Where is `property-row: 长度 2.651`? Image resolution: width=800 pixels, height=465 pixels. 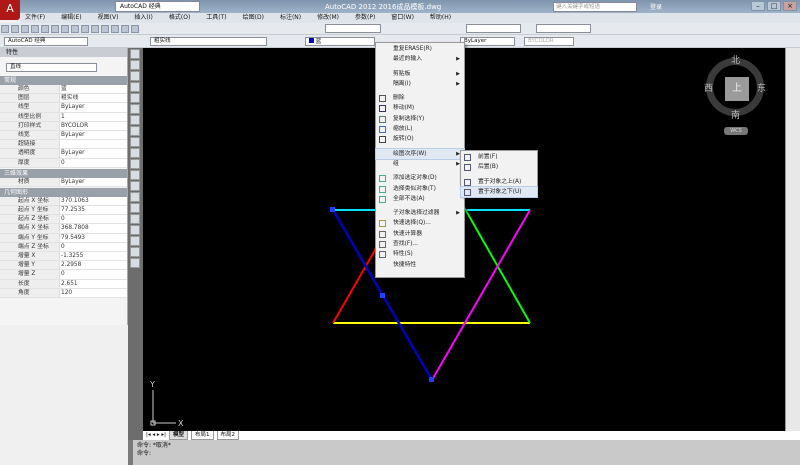 property-row: 长度 2.651 is located at coordinates (63, 284).